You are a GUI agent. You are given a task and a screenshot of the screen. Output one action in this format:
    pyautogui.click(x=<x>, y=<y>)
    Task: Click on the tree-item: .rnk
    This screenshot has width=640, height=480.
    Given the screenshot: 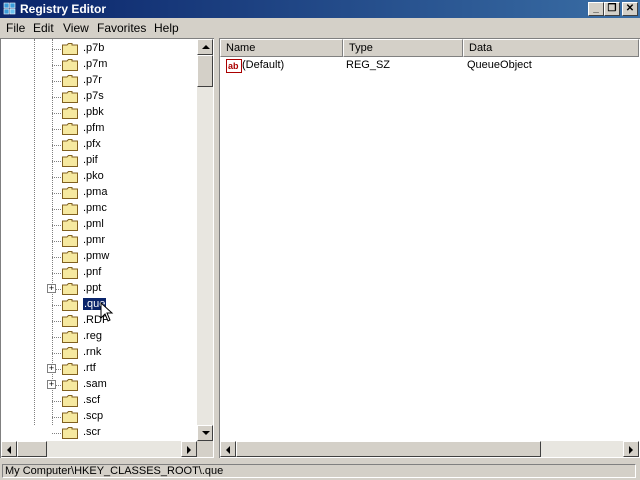 What is the action you would take?
    pyautogui.click(x=99, y=353)
    